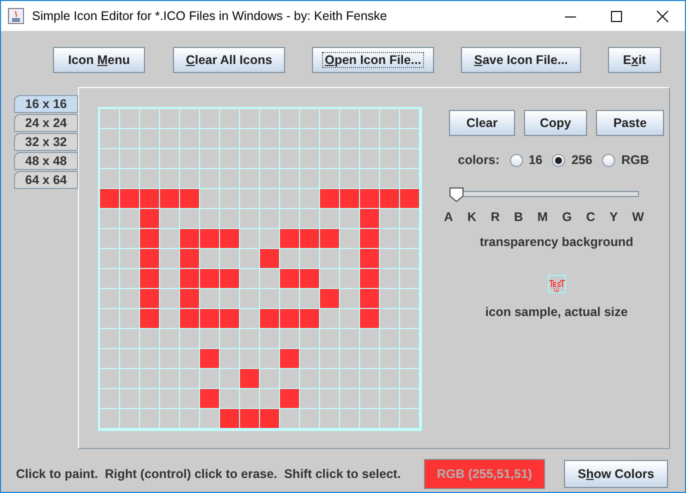  I want to click on slider, so click(544, 194).